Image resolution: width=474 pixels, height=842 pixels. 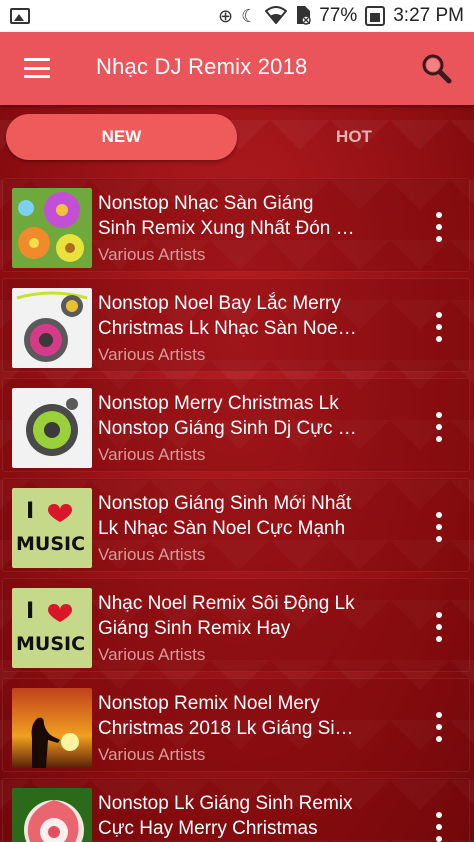 I want to click on tab-bar: NEW HOT, so click(x=237, y=138).